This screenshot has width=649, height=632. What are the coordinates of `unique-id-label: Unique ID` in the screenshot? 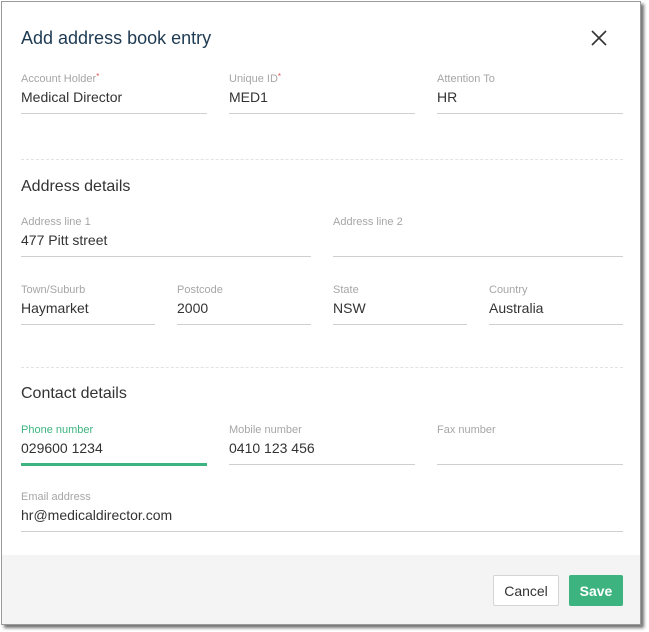 It's located at (253, 79).